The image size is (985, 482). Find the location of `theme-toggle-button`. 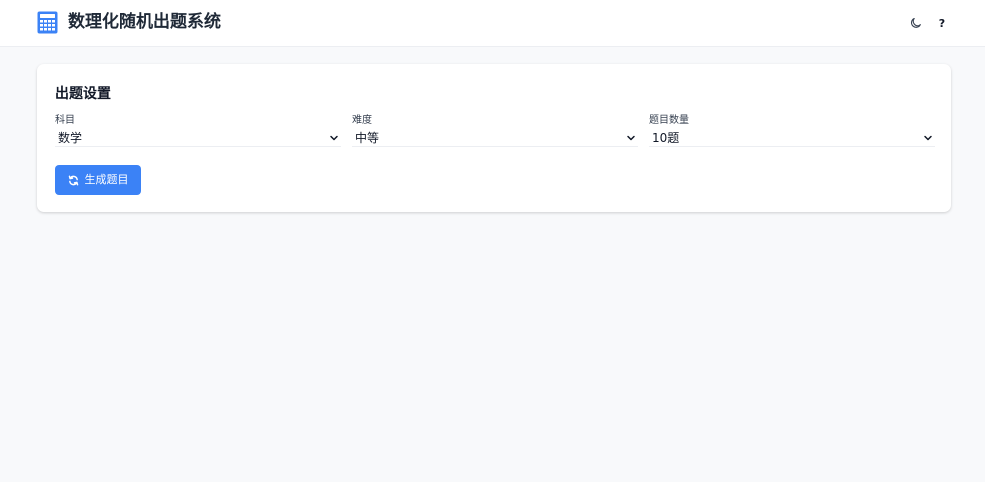

theme-toggle-button is located at coordinates (916, 23).